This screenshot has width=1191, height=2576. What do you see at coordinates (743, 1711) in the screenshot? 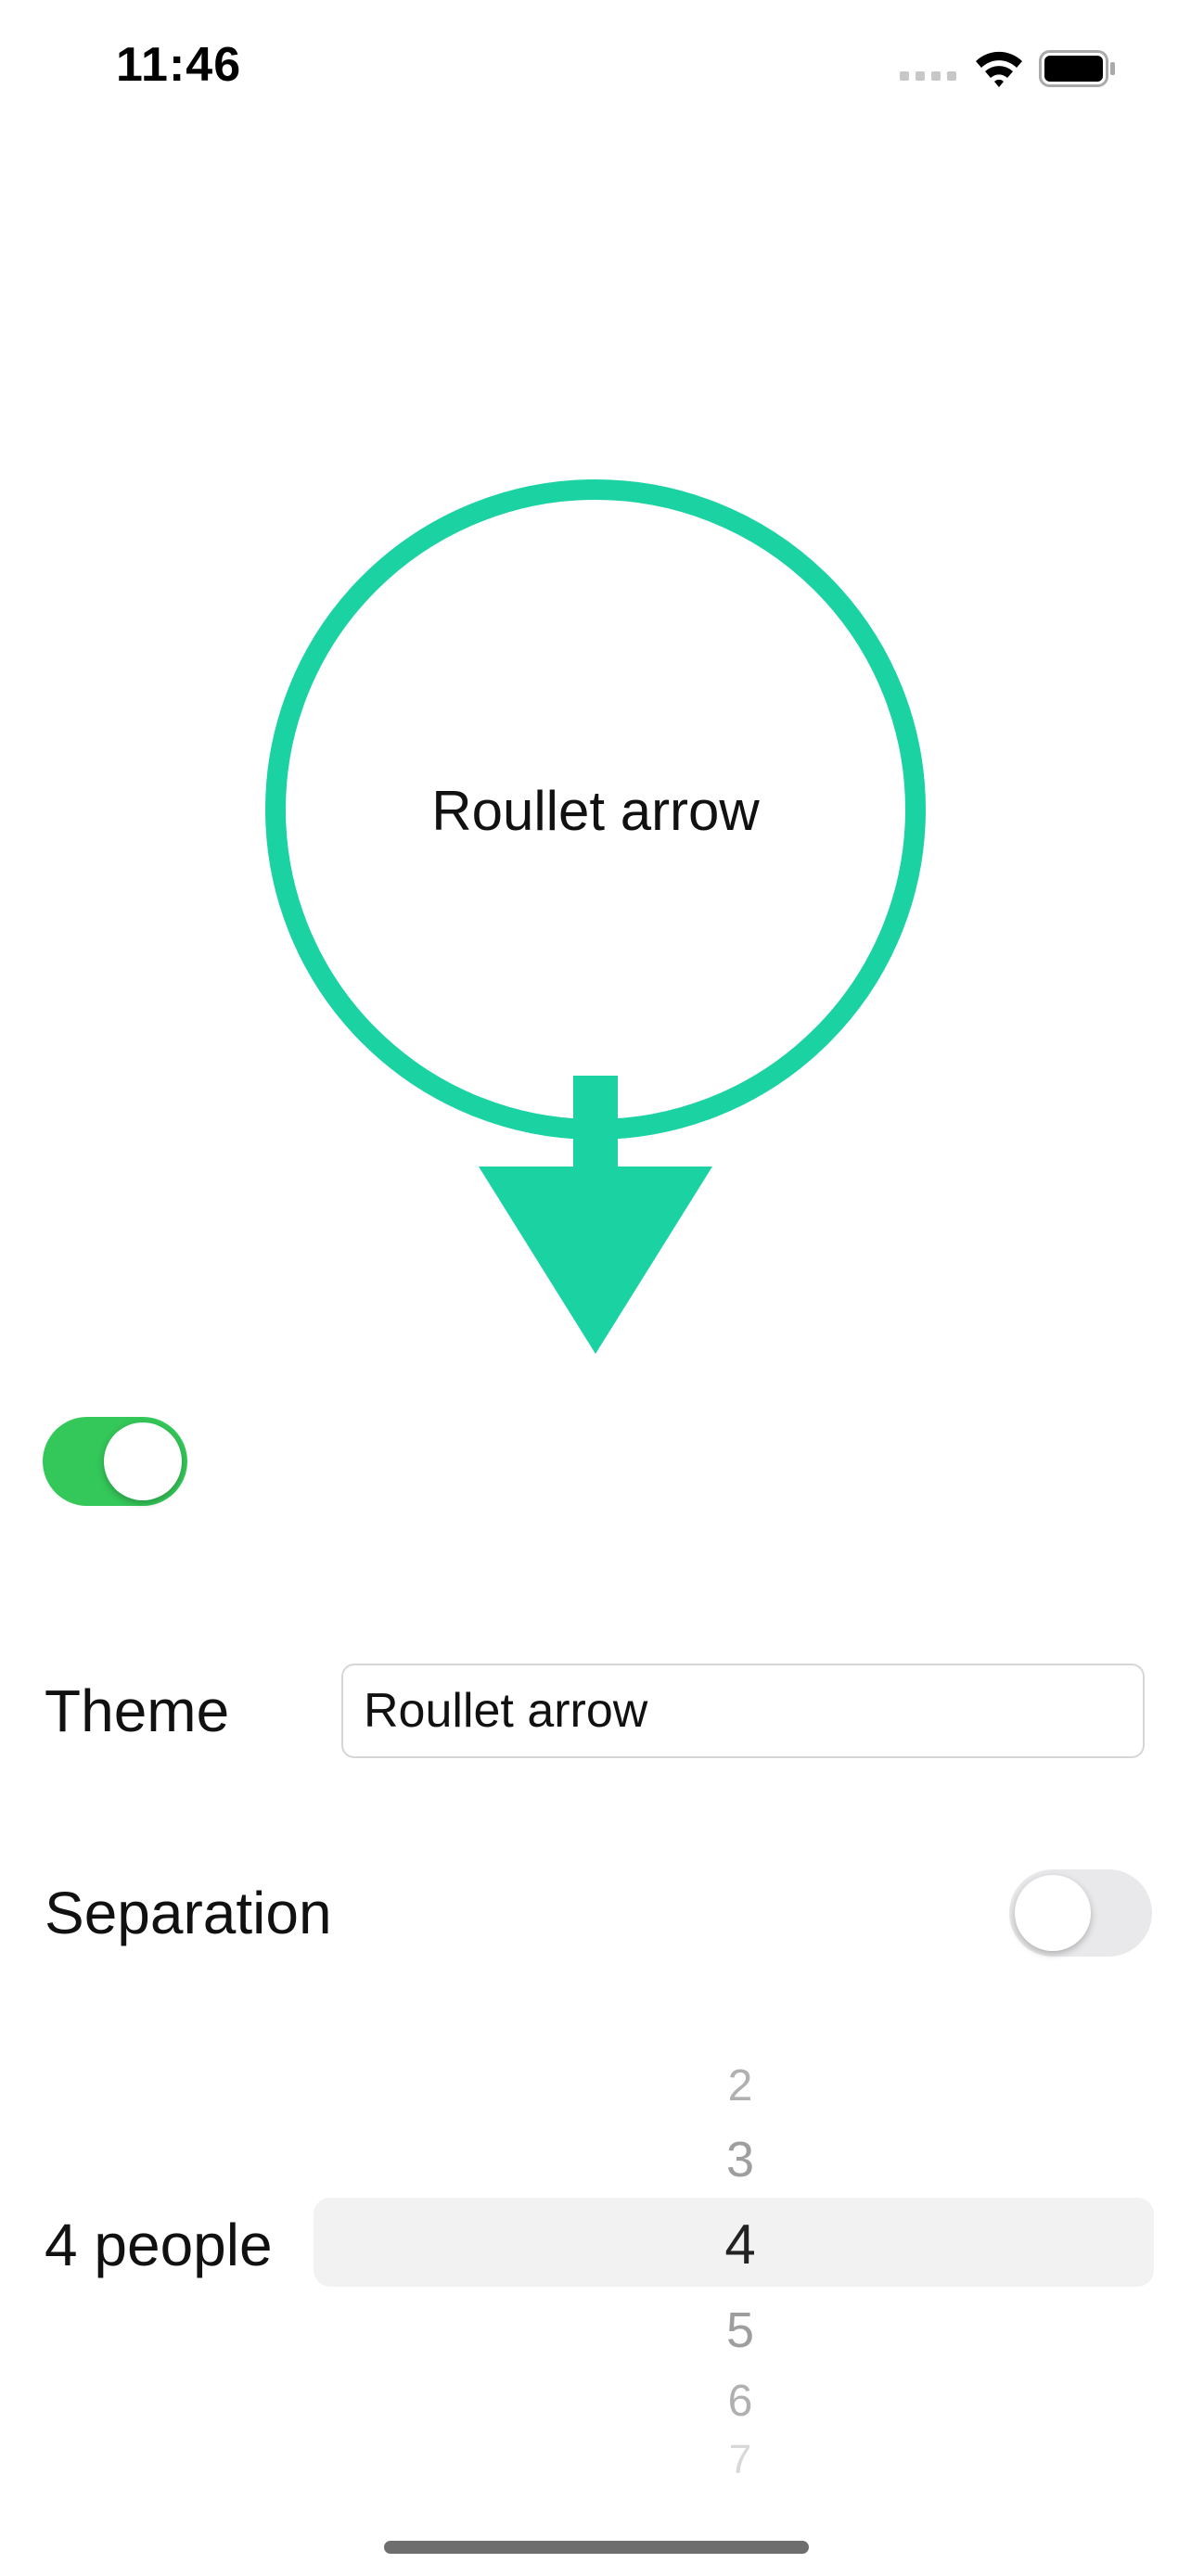
I see `theme-input` at bounding box center [743, 1711].